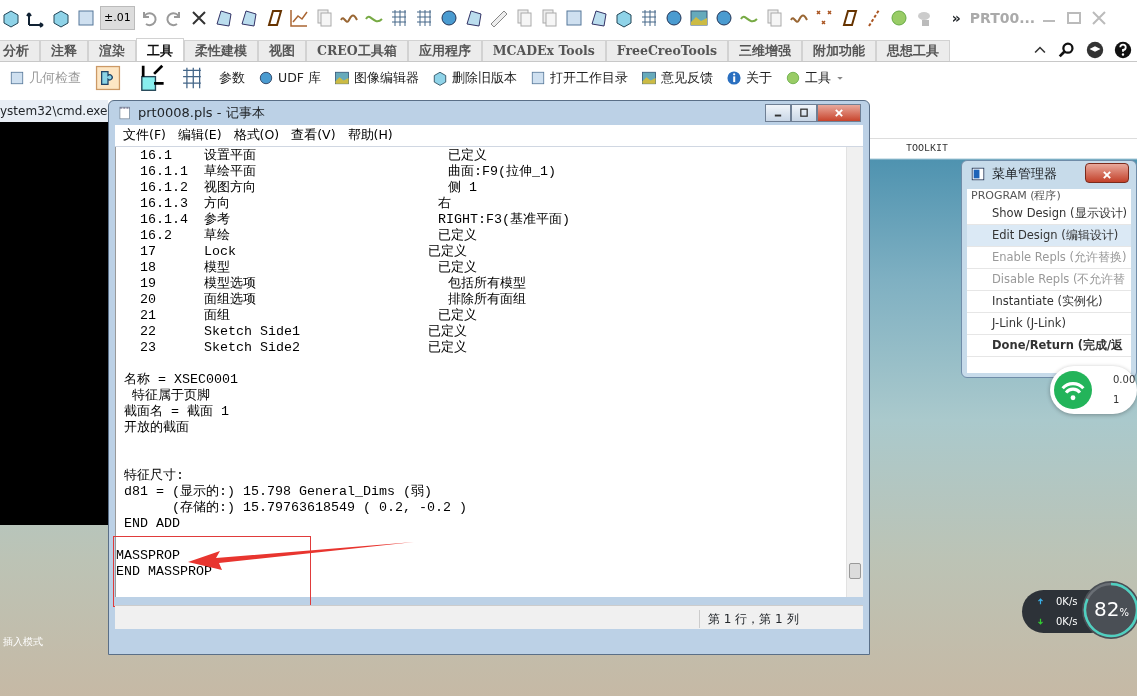  What do you see at coordinates (308, 188) in the screenshot?
I see `text-line: 16.1.2 视图方向 侧 1` at bounding box center [308, 188].